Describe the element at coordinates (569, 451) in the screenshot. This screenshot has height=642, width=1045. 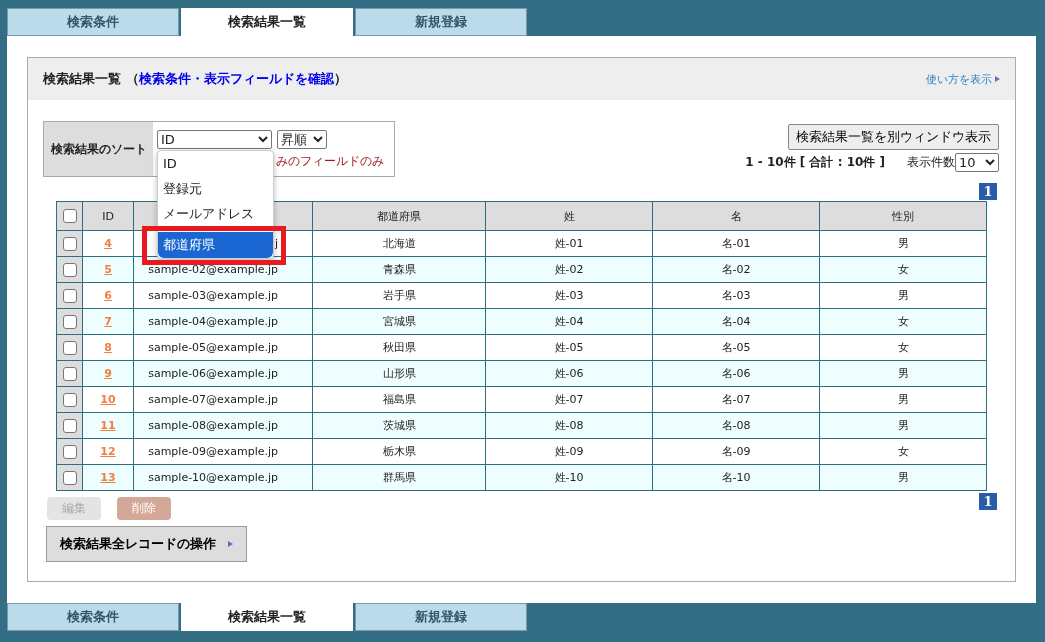
I see `table-cell: 姓-09` at that location.